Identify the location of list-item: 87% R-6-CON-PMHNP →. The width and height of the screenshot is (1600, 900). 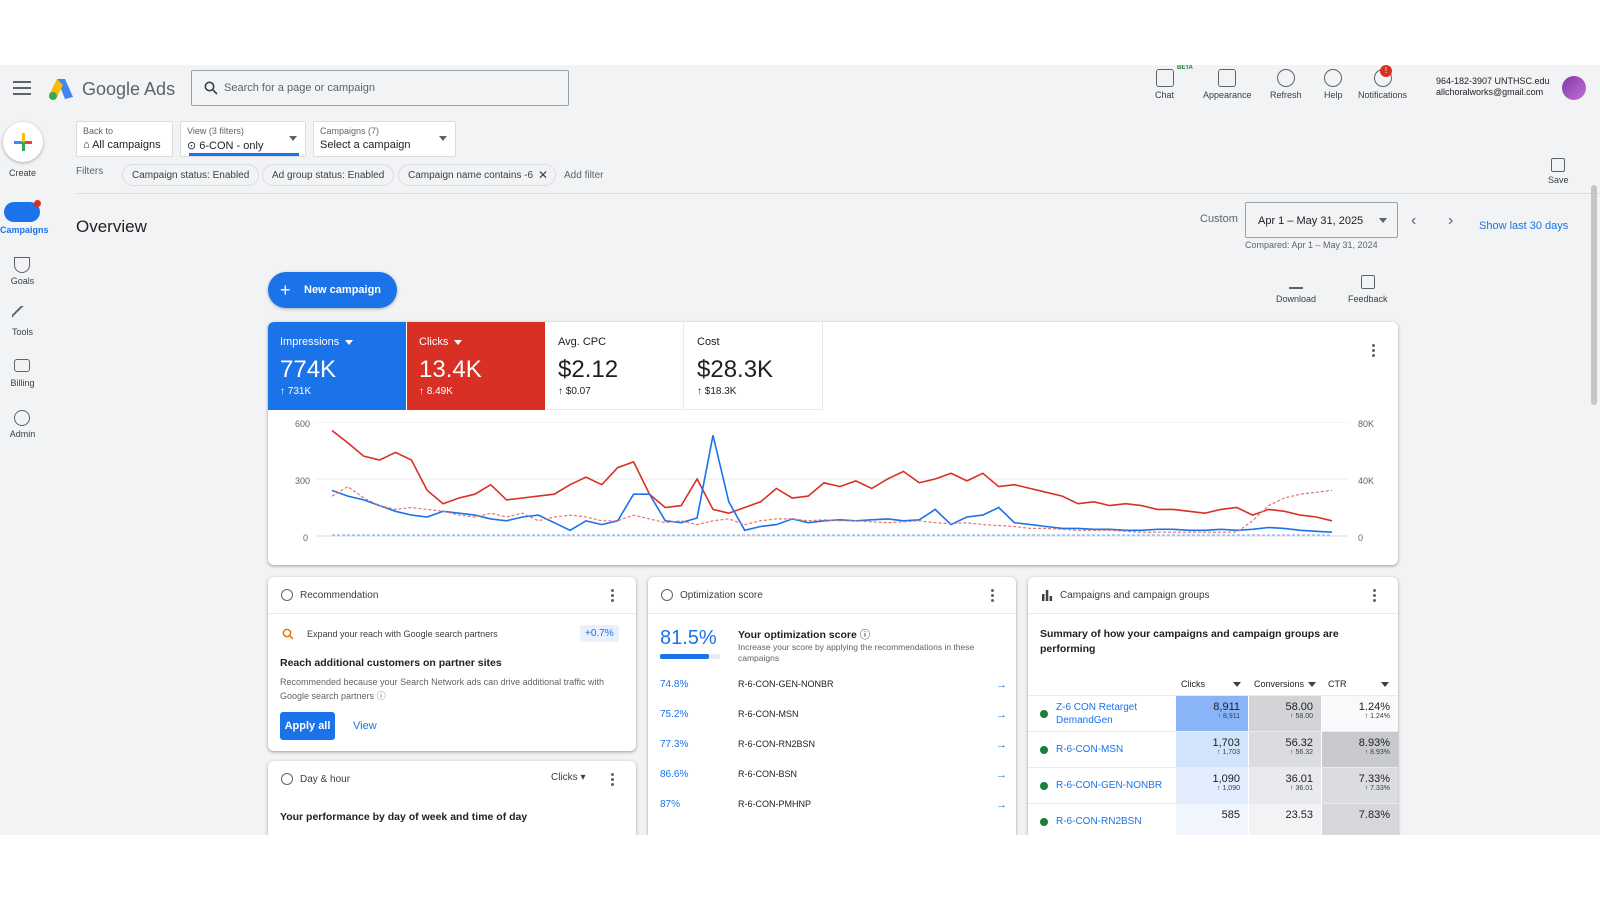
(832, 806).